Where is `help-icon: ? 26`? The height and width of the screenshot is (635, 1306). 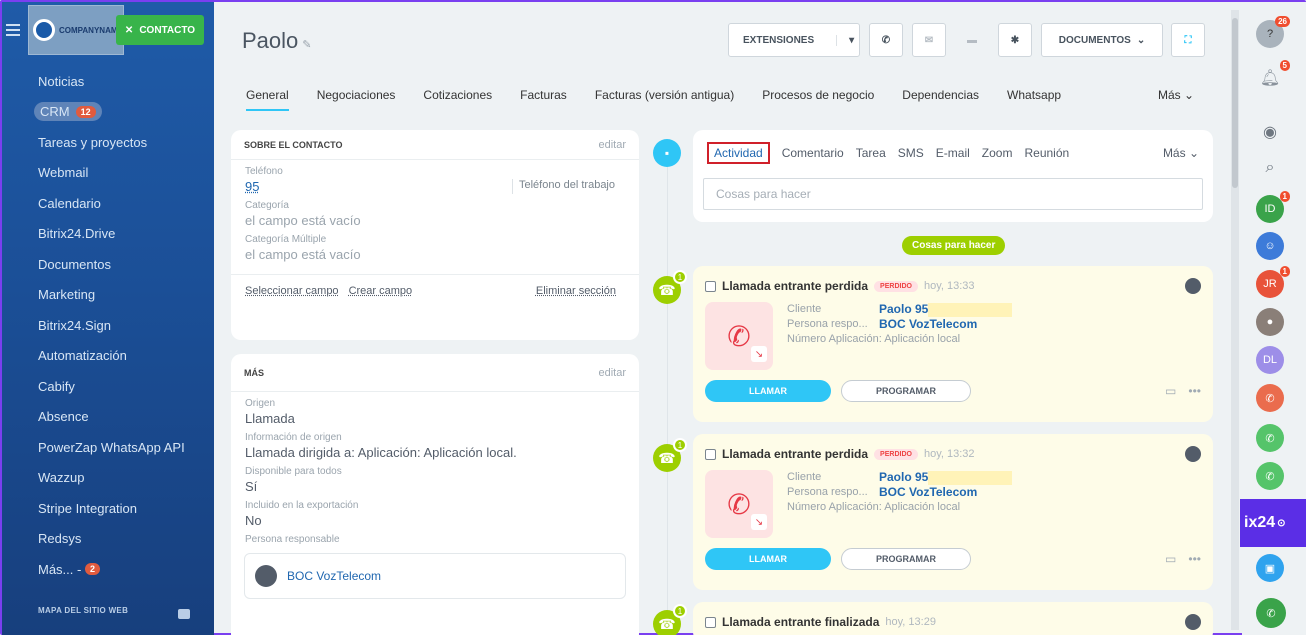 help-icon: ? 26 is located at coordinates (1273, 32).